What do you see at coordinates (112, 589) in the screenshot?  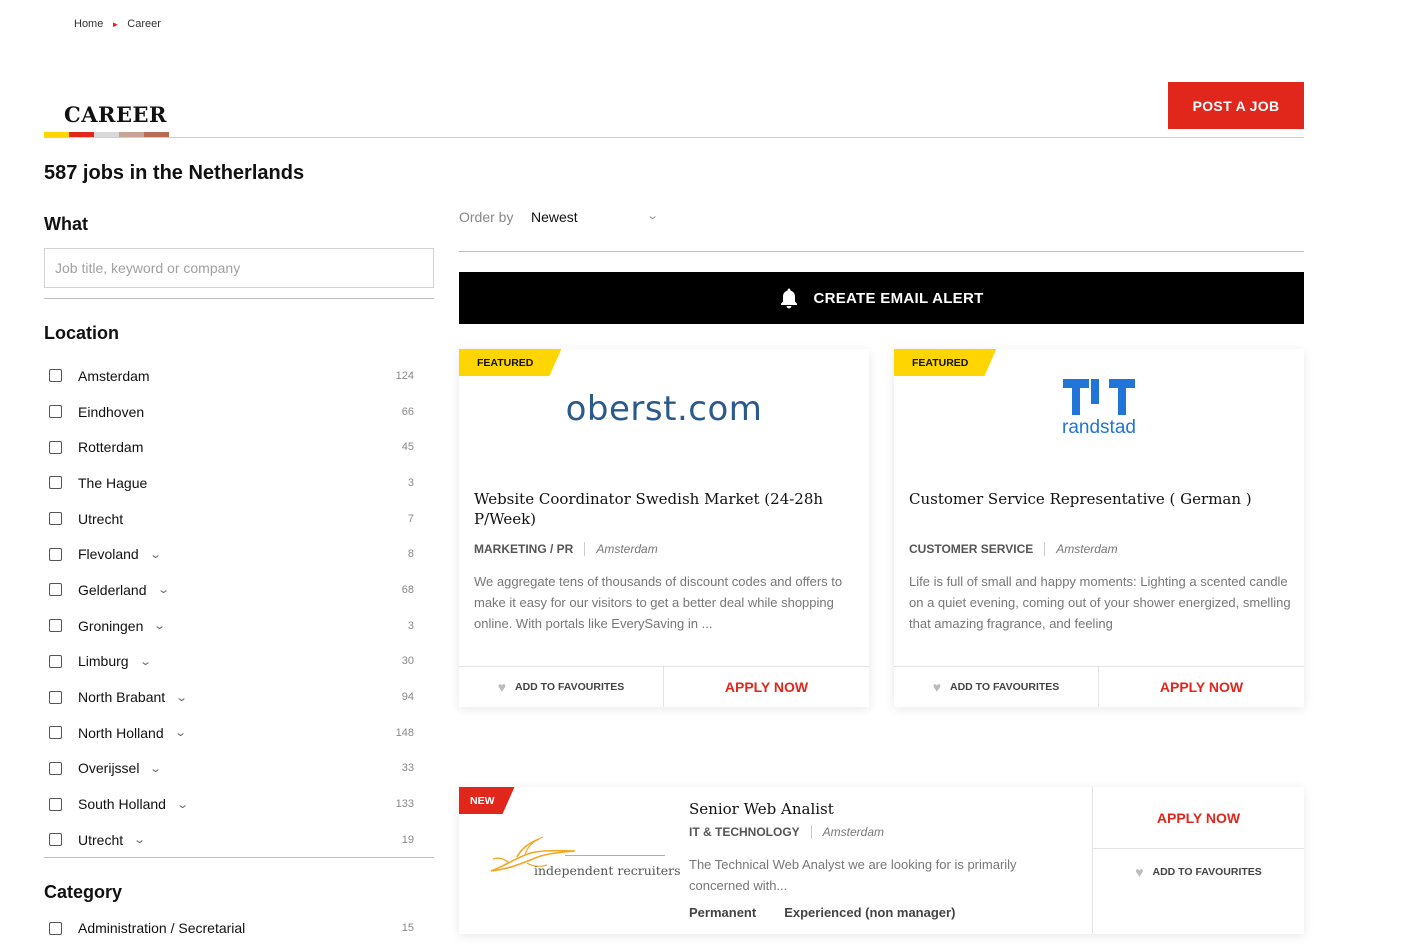 I see `location-label: Gelderland` at bounding box center [112, 589].